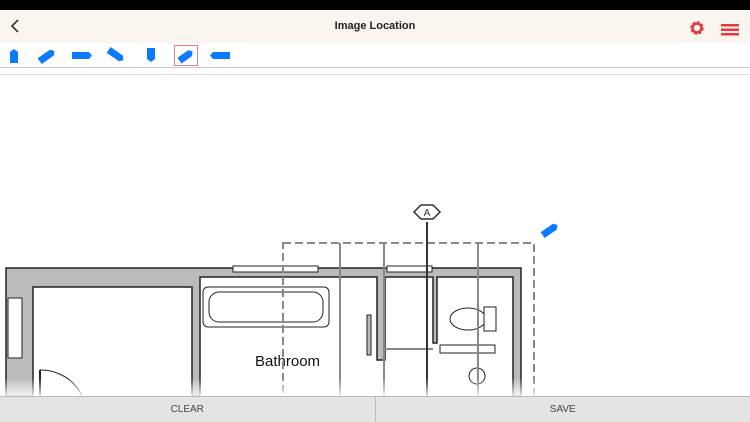  I want to click on header: Image Location, so click(375, 26).